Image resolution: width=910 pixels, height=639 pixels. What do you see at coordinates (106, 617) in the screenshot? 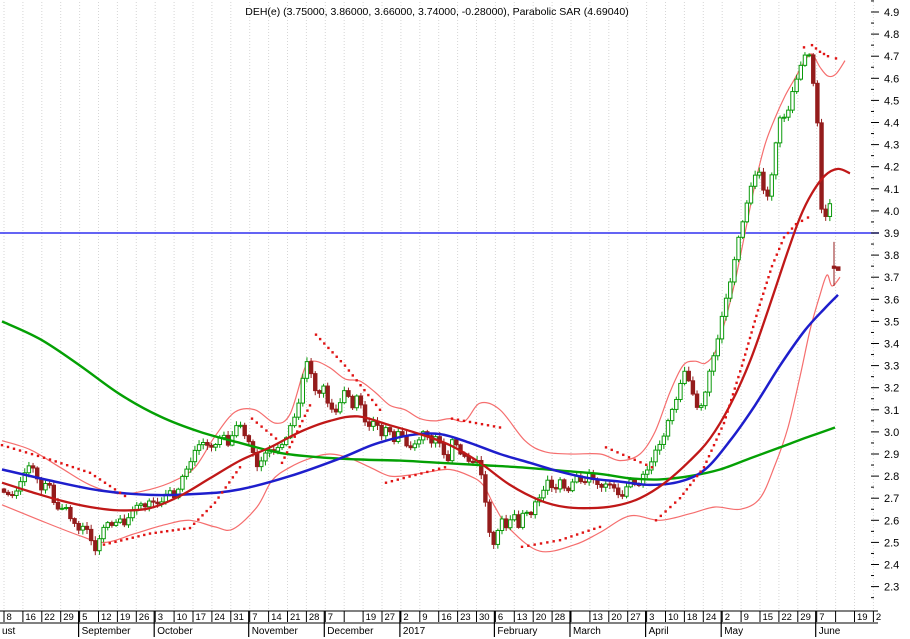
I see `week-tick-label: 12` at bounding box center [106, 617].